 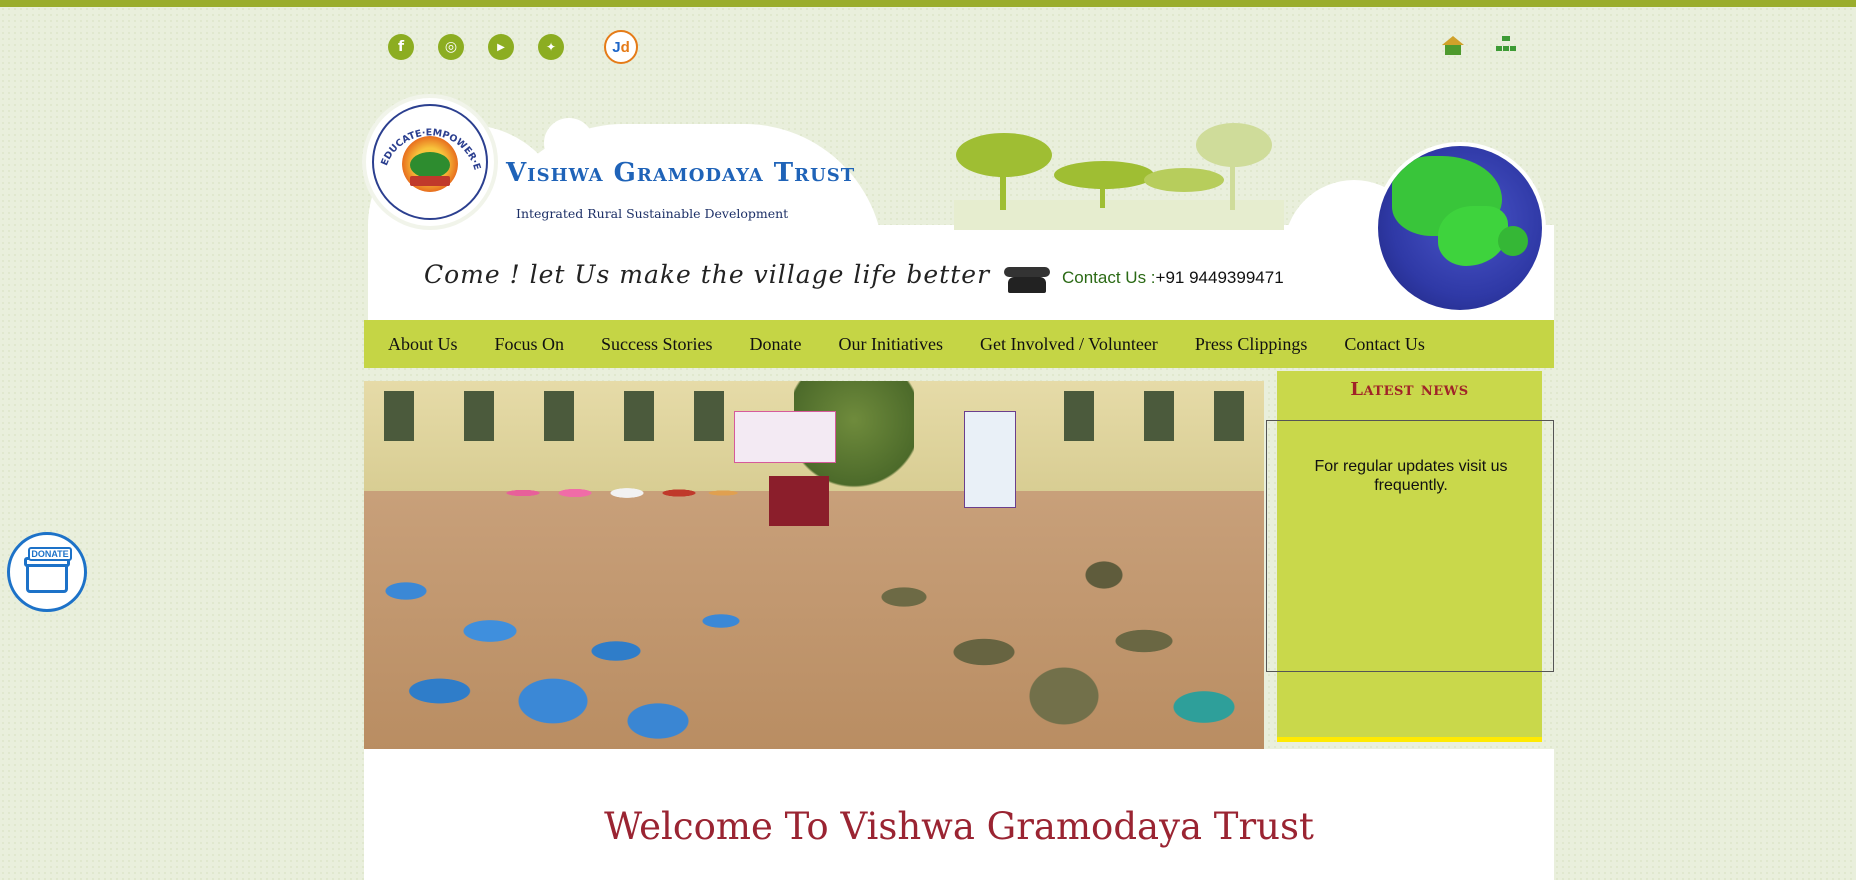 What do you see at coordinates (928, 3) in the screenshot?
I see `top-accent-bar` at bounding box center [928, 3].